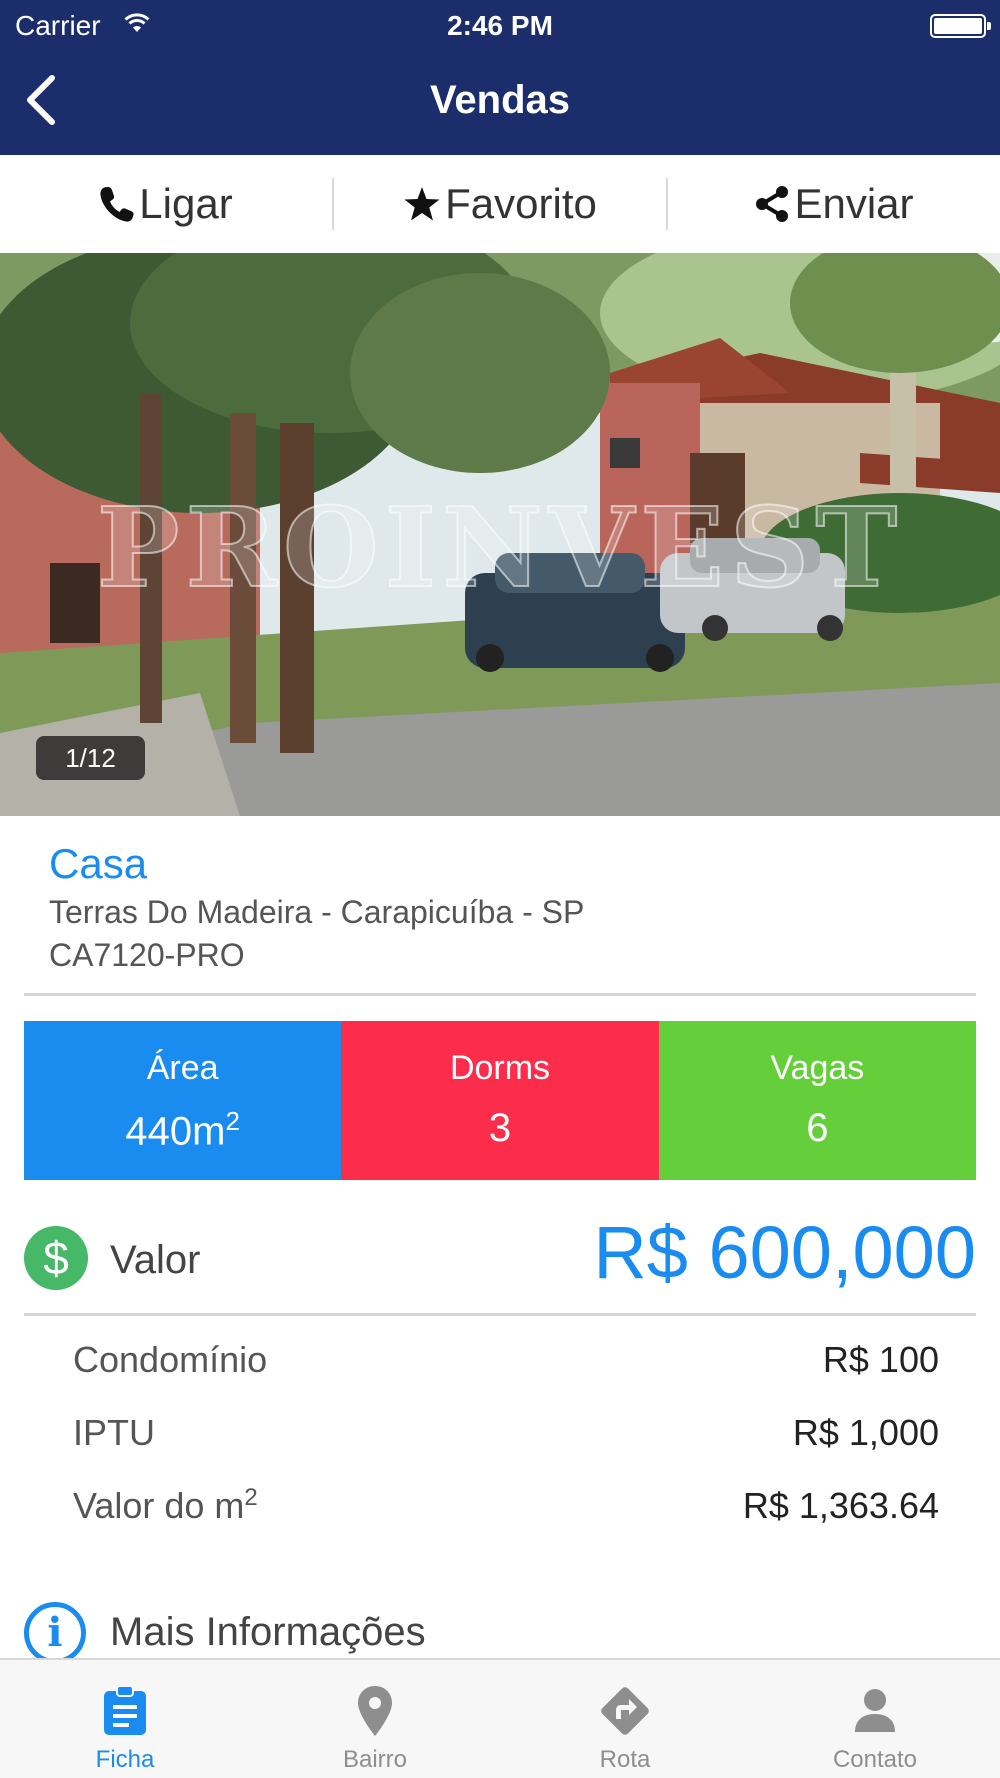 The width and height of the screenshot is (1000, 1778). I want to click on price-value: R$ 600,000, so click(784, 1252).